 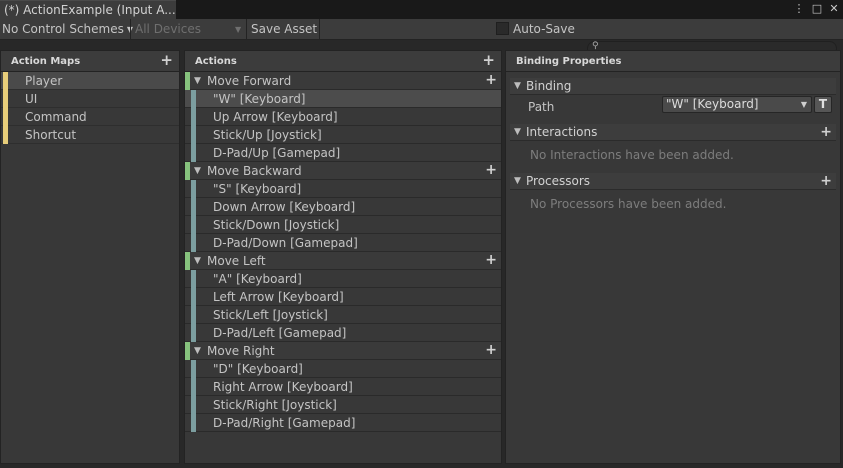 I want to click on binding-row: D-Pad/Left [Gamepad], so click(x=343, y=333).